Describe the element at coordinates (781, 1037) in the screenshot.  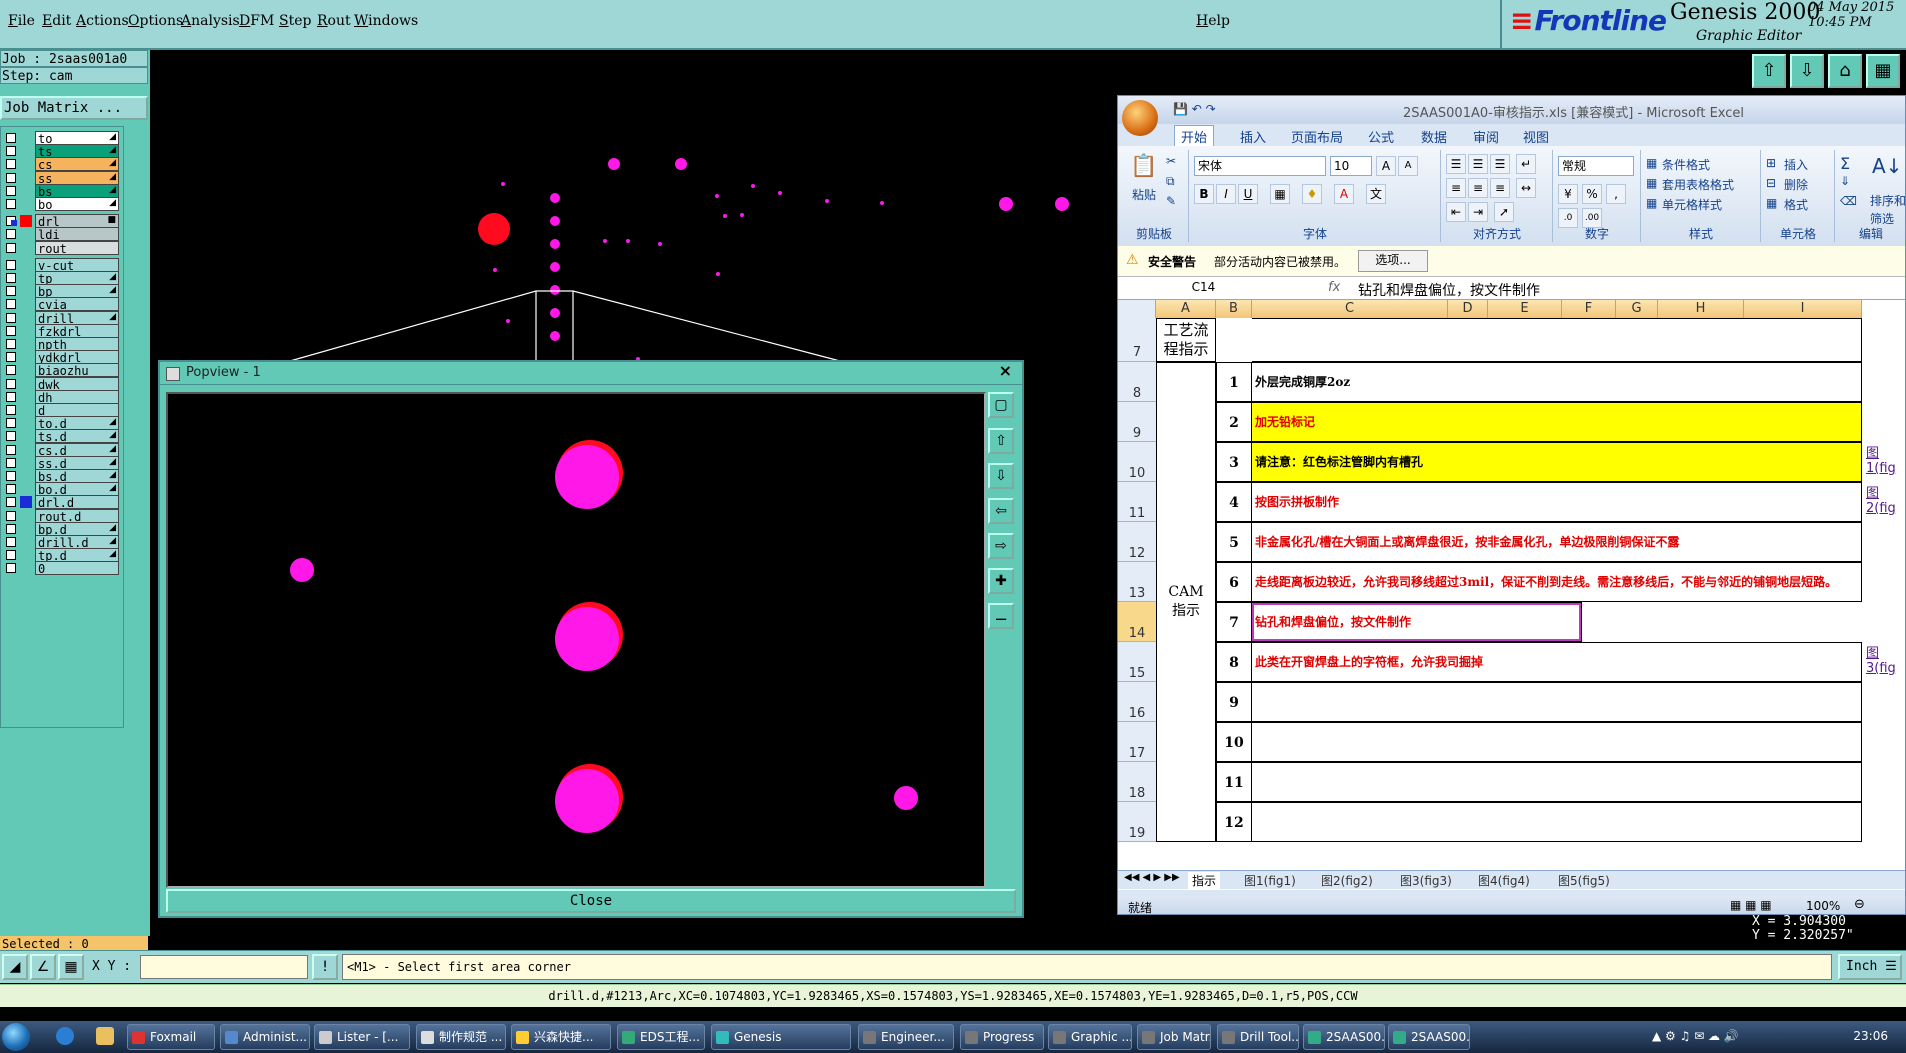
I see `taskbar-button: Genesis` at that location.